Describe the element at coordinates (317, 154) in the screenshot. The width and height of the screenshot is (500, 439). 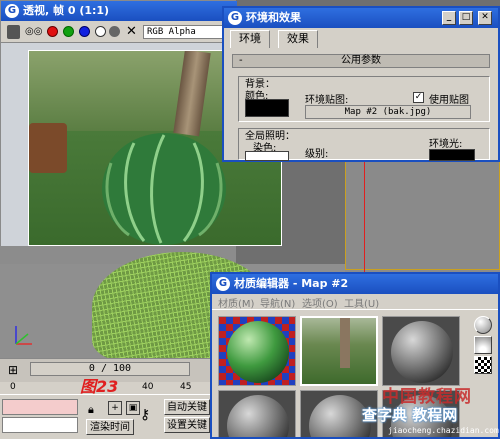
I see `level-label: 级别:` at that location.